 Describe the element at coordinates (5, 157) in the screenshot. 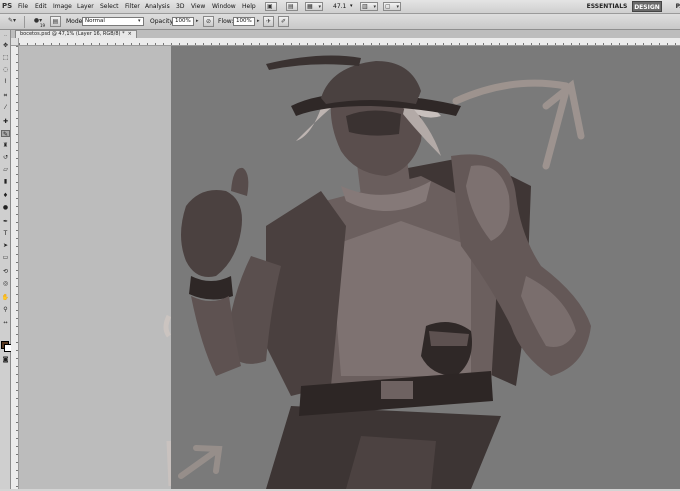

I see `history-brush-icon: ↺` at that location.